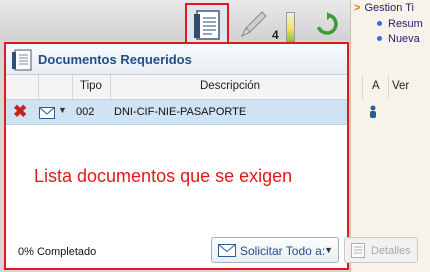 The width and height of the screenshot is (430, 272). What do you see at coordinates (20, 112) in the screenshot?
I see `delete-icon: ✖` at bounding box center [20, 112].